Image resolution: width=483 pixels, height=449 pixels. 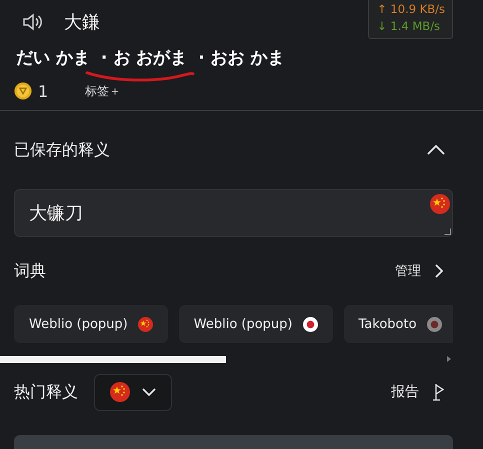 I want to click on reading: · おお かま, so click(x=241, y=58).